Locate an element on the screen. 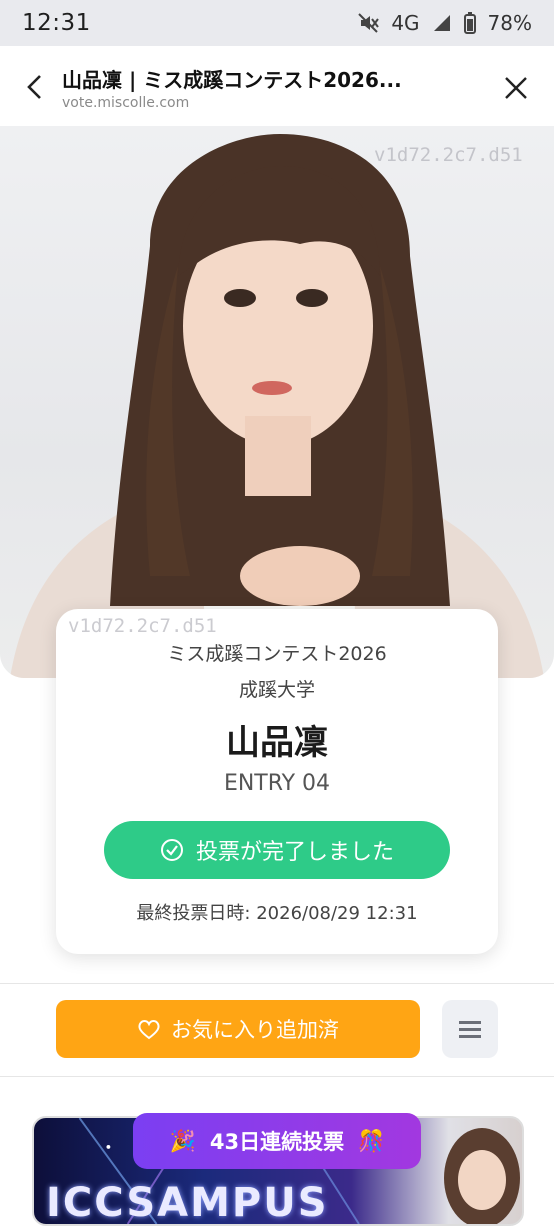 Image resolution: width=554 pixels, height=1226 pixels. banner-portrait is located at coordinates (482, 1176).